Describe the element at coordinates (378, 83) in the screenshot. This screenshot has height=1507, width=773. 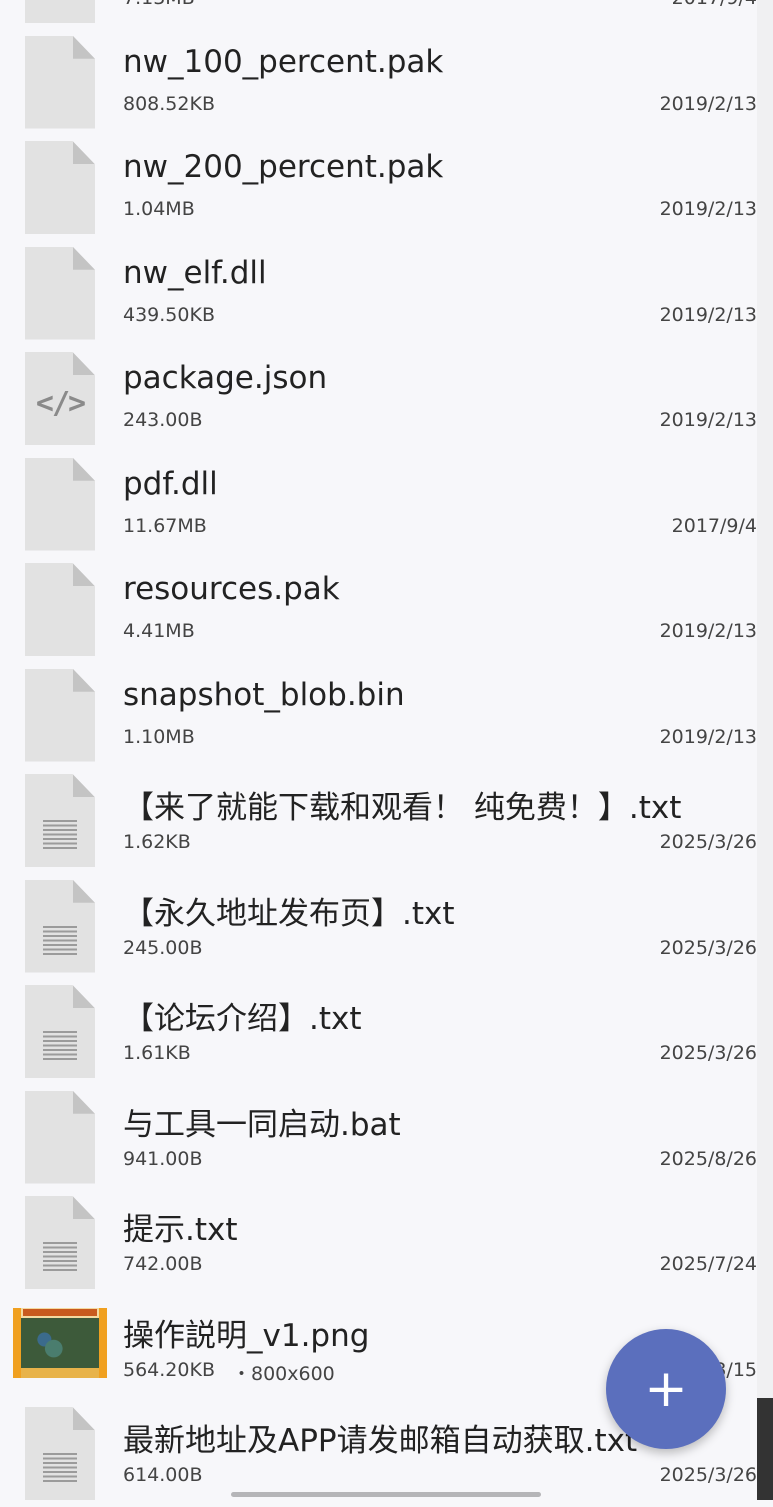
I see `file-row: nw_100_percent.pak 808.52KB 2019/2/13` at that location.